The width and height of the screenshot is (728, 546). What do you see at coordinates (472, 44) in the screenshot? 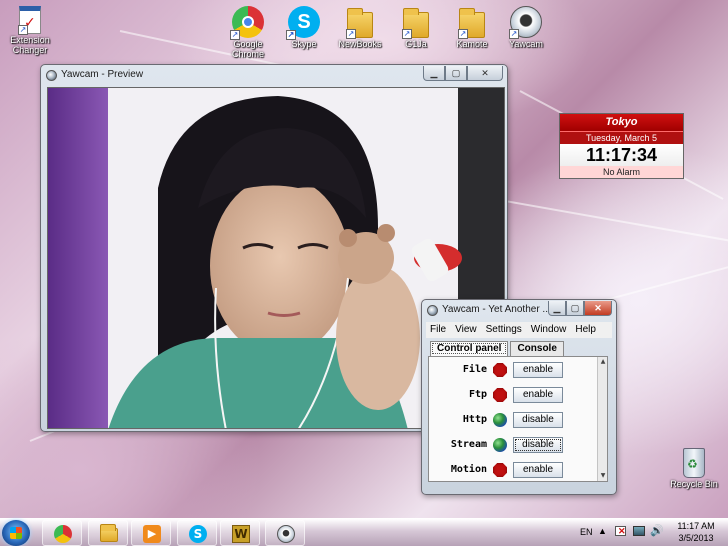
I see `desktop-icon-label: Kamote` at bounding box center [472, 44].